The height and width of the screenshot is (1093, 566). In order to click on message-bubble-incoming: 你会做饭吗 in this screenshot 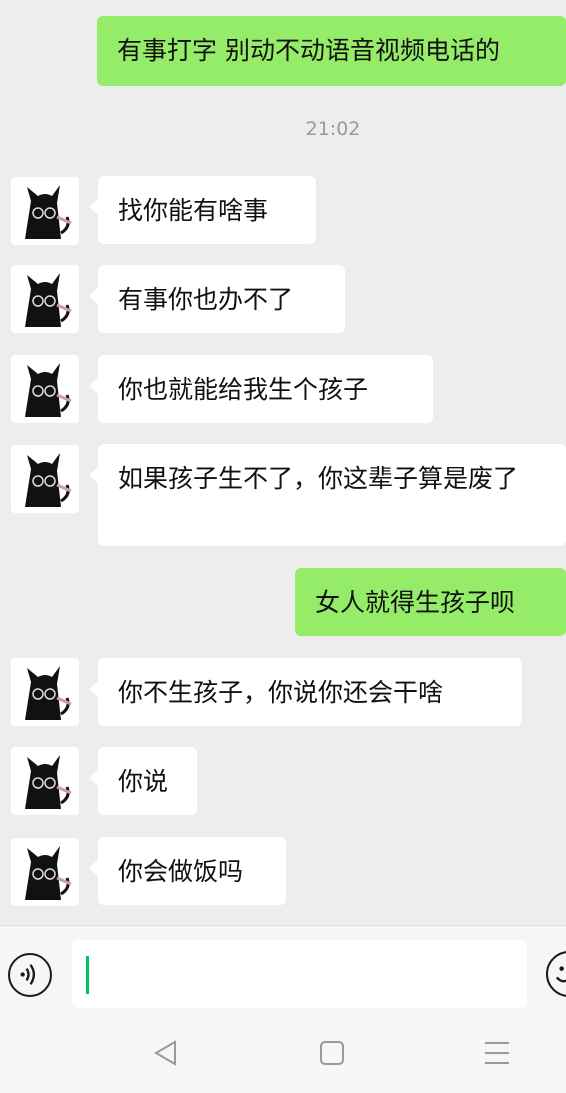, I will do `click(187, 871)`.